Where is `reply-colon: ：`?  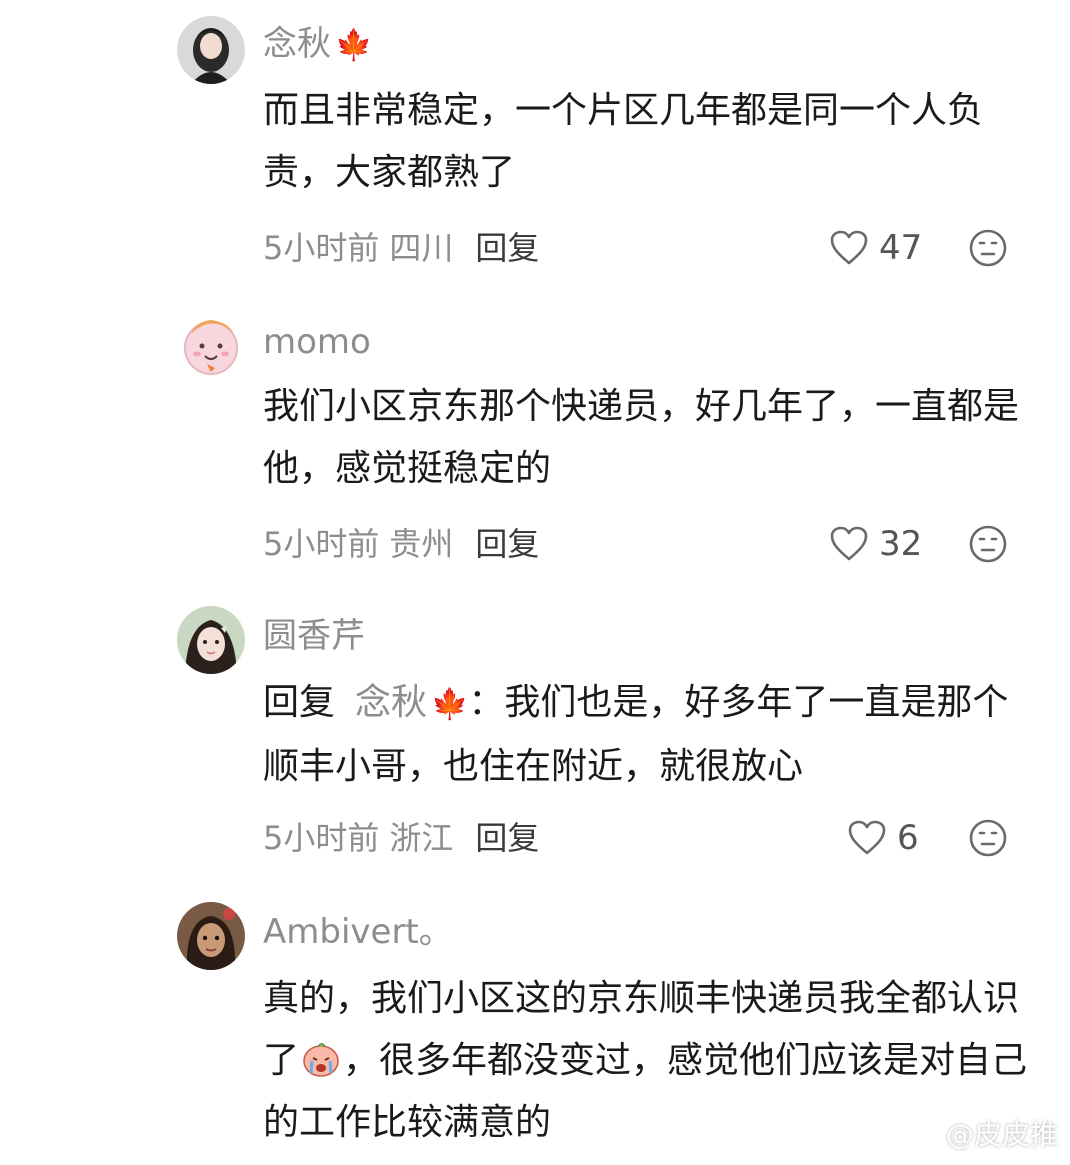 reply-colon: ： is located at coordinates (486, 702).